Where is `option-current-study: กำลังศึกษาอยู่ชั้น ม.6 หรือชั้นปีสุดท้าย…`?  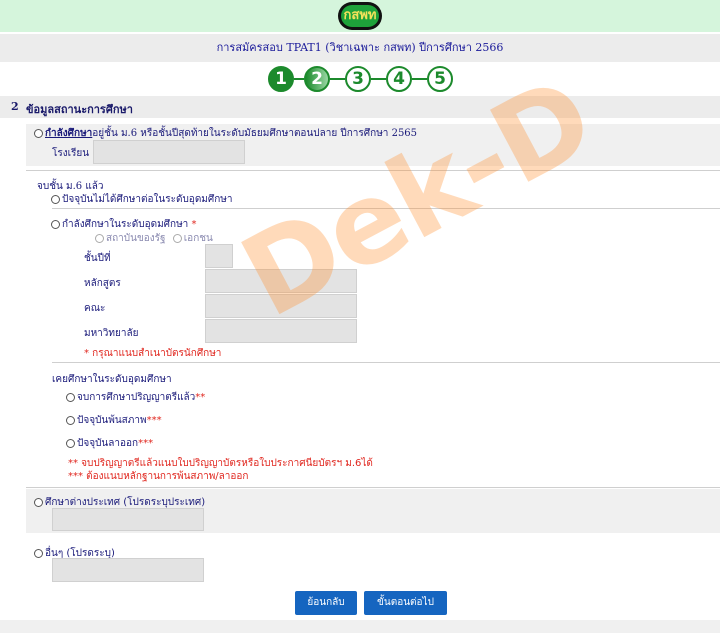 option-current-study: กำลังศึกษาอยู่ชั้น ม.6 หรือชั้นปีสุดท้าย… is located at coordinates (225, 133).